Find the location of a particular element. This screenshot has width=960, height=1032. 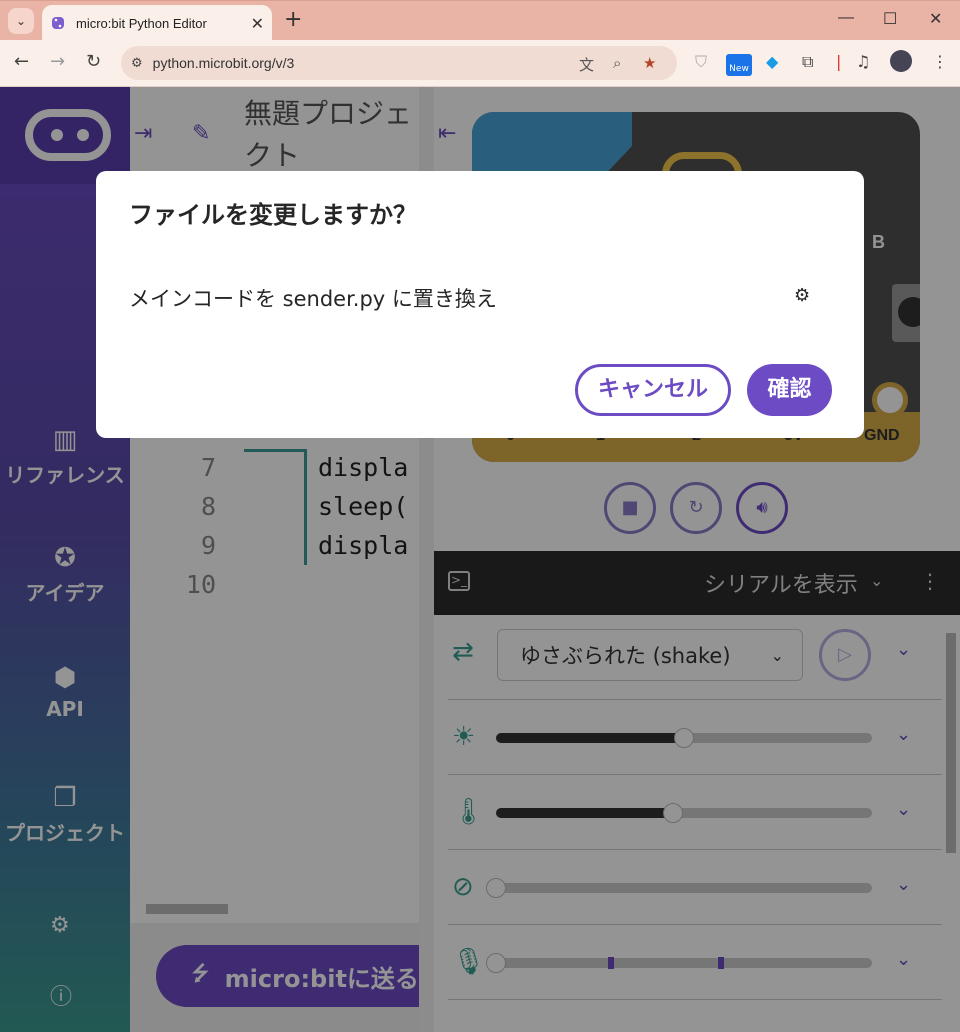

extension-new-icon: New is located at coordinates (739, 65).